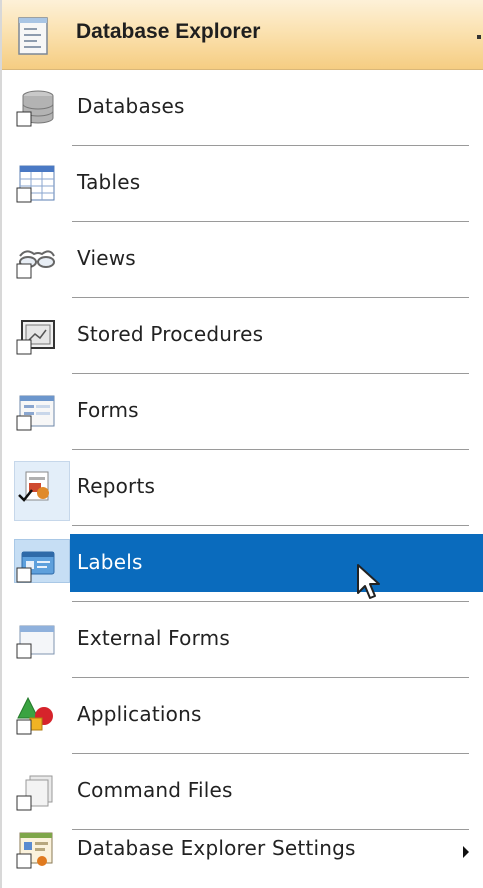 The height and width of the screenshot is (888, 483). What do you see at coordinates (116, 486) in the screenshot?
I see `menu-item-label: Reports` at bounding box center [116, 486].